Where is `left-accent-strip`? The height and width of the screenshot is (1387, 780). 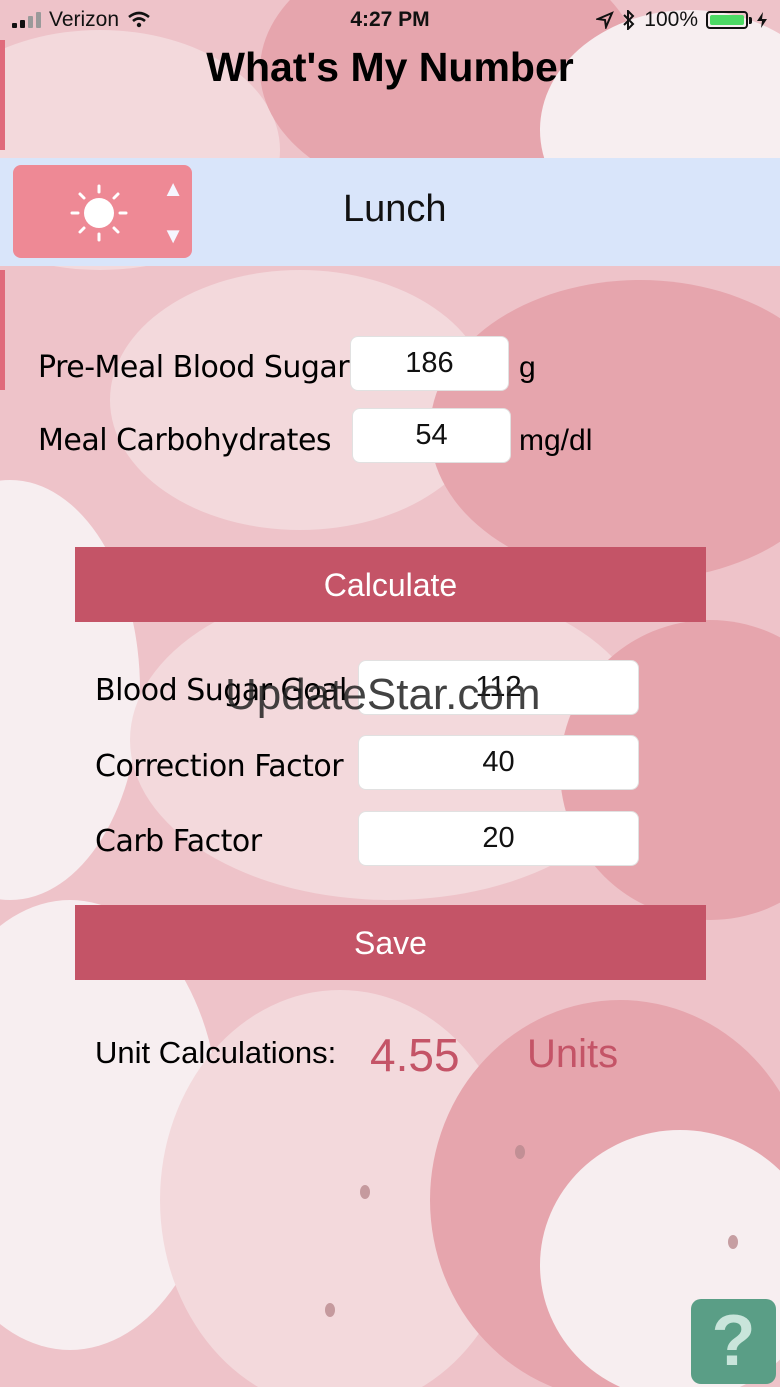
left-accent-strip is located at coordinates (2, 330).